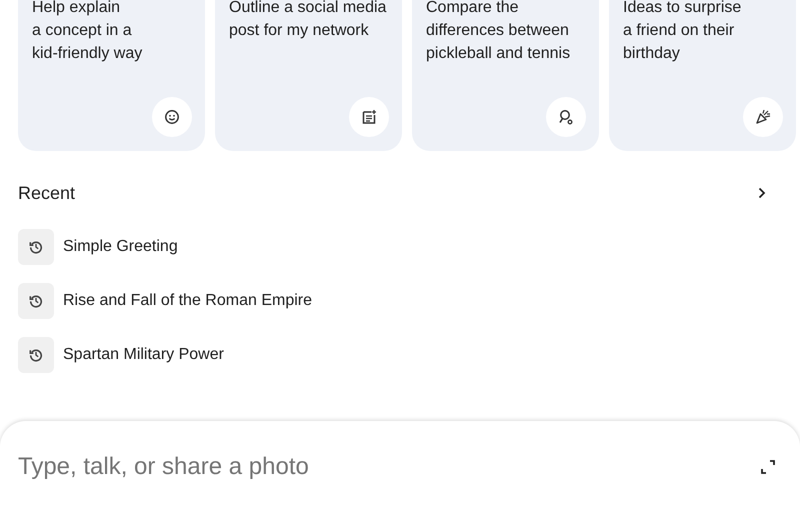 The image size is (800, 532). I want to click on party-popper-icon, so click(763, 117).